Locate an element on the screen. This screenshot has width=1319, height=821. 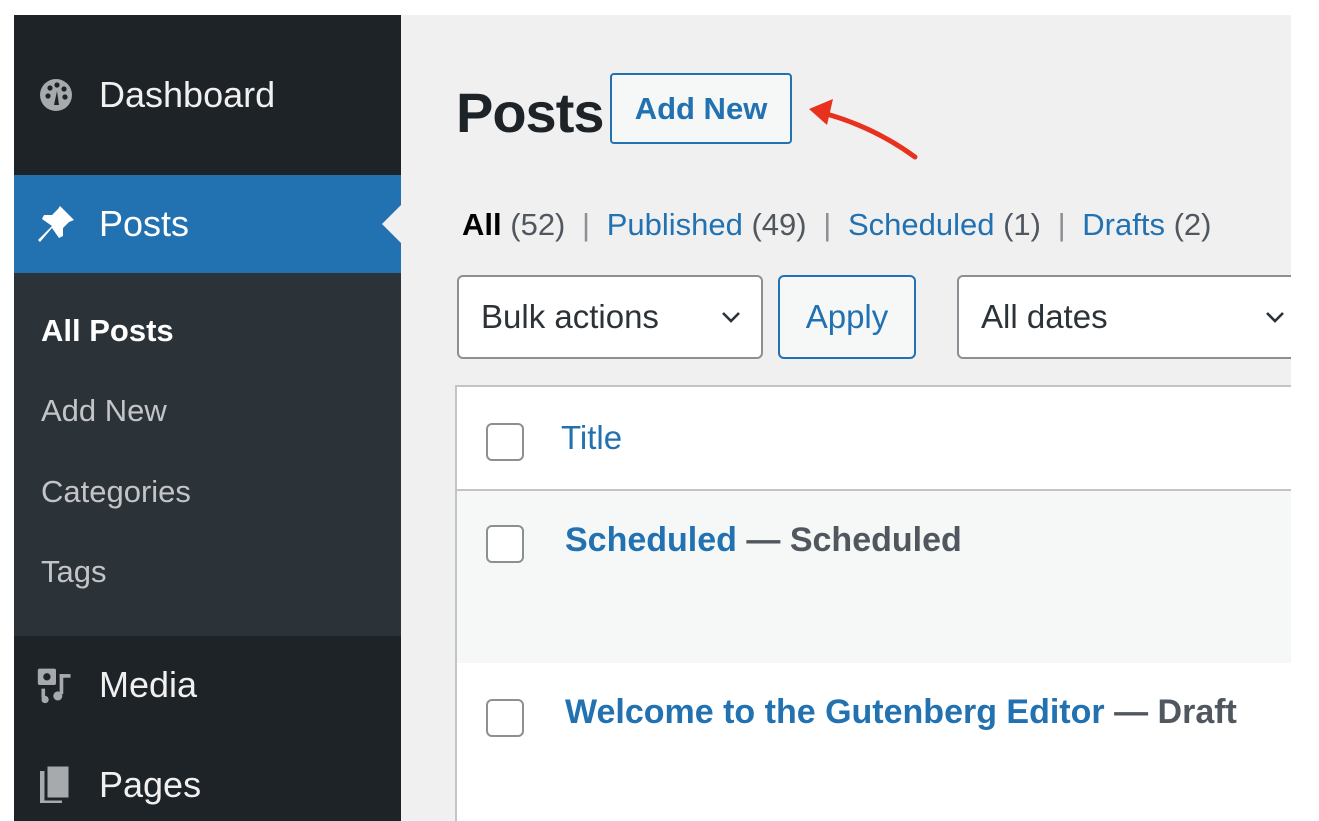
date-filter-value: All dates is located at coordinates (1044, 316).